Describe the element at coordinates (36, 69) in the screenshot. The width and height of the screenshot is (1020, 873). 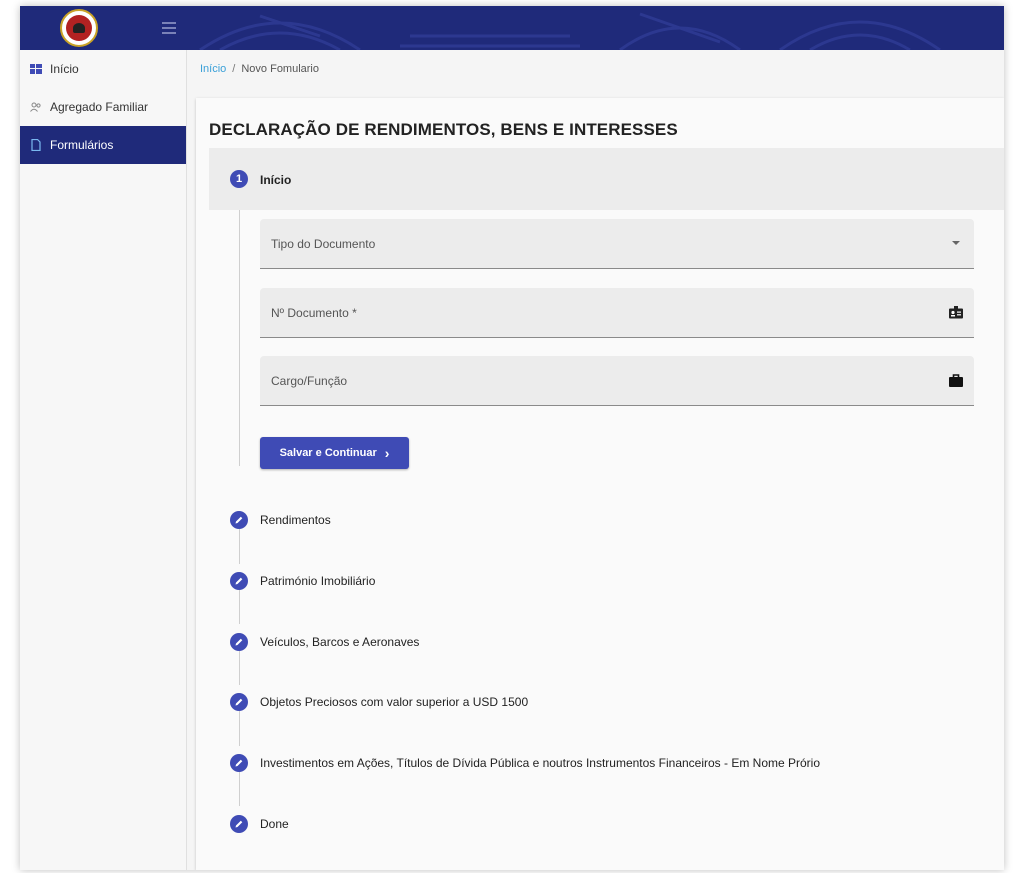
I see `grid-icon` at that location.